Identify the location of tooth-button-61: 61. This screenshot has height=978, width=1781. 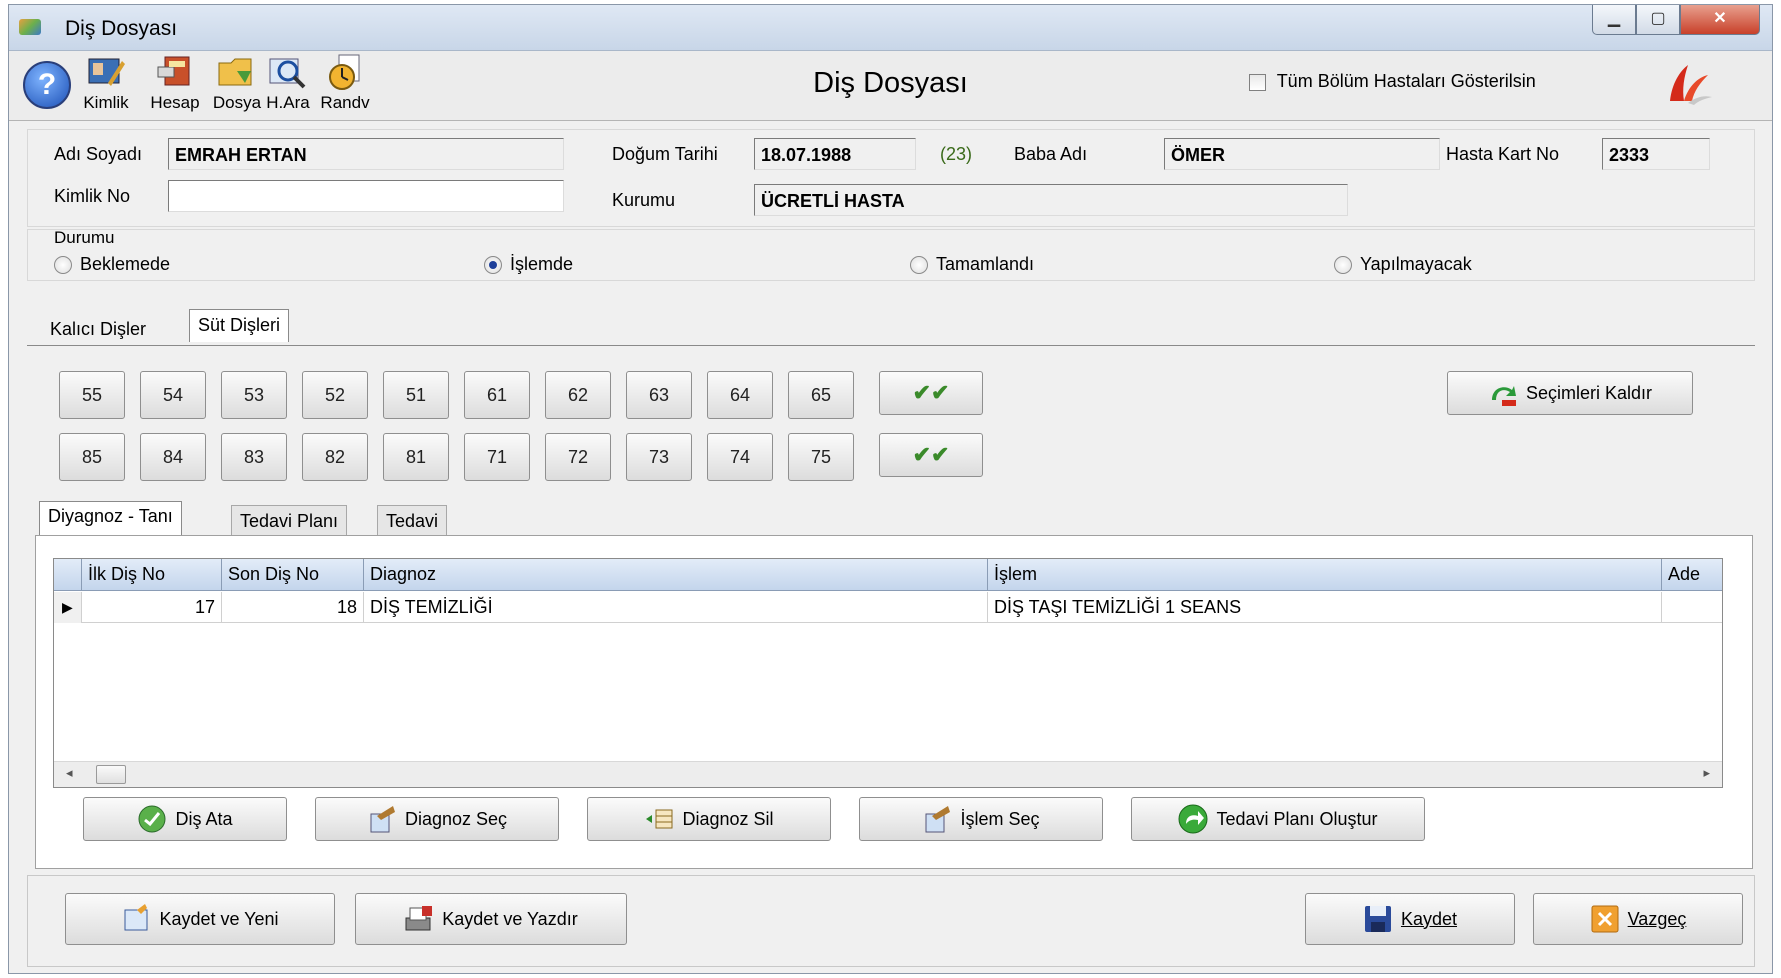
(497, 395).